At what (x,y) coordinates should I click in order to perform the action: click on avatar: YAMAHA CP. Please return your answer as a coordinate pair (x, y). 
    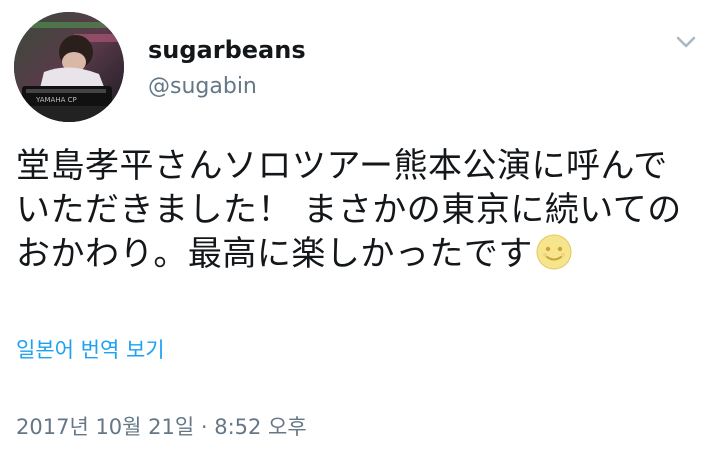
    Looking at the image, I should click on (69, 67).